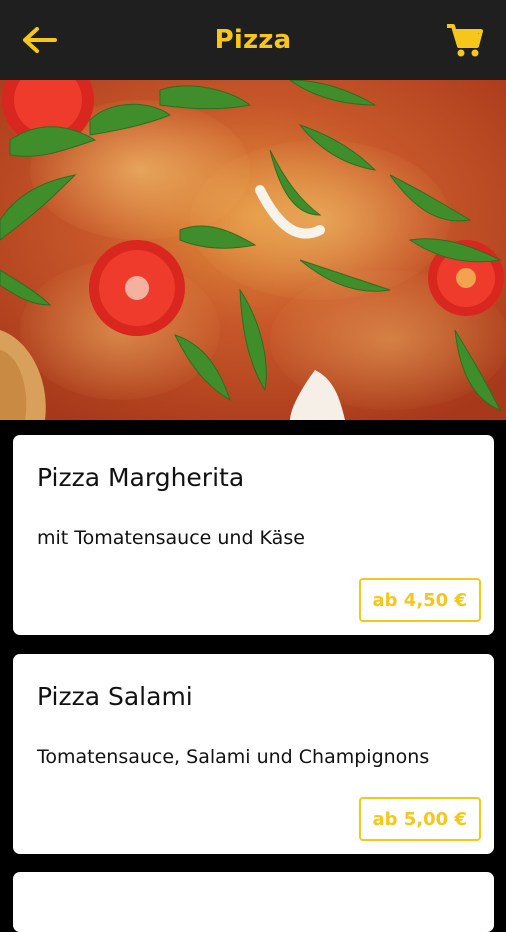 Image resolution: width=506 pixels, height=932 pixels. What do you see at coordinates (419, 600) in the screenshot?
I see `price-button: ab 4,50 €` at bounding box center [419, 600].